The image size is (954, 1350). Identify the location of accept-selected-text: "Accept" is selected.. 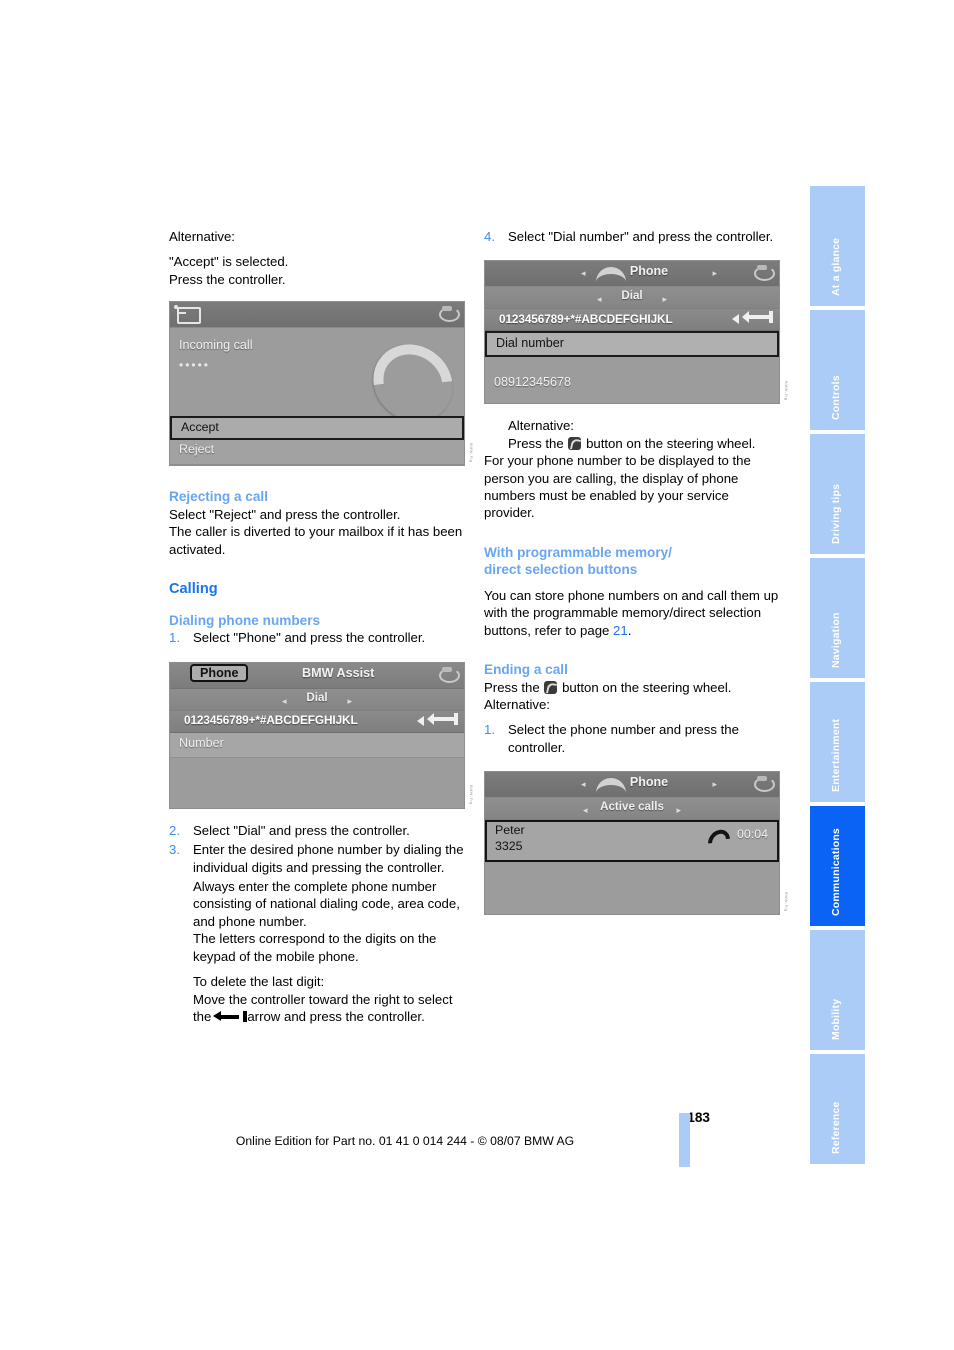
(229, 262).